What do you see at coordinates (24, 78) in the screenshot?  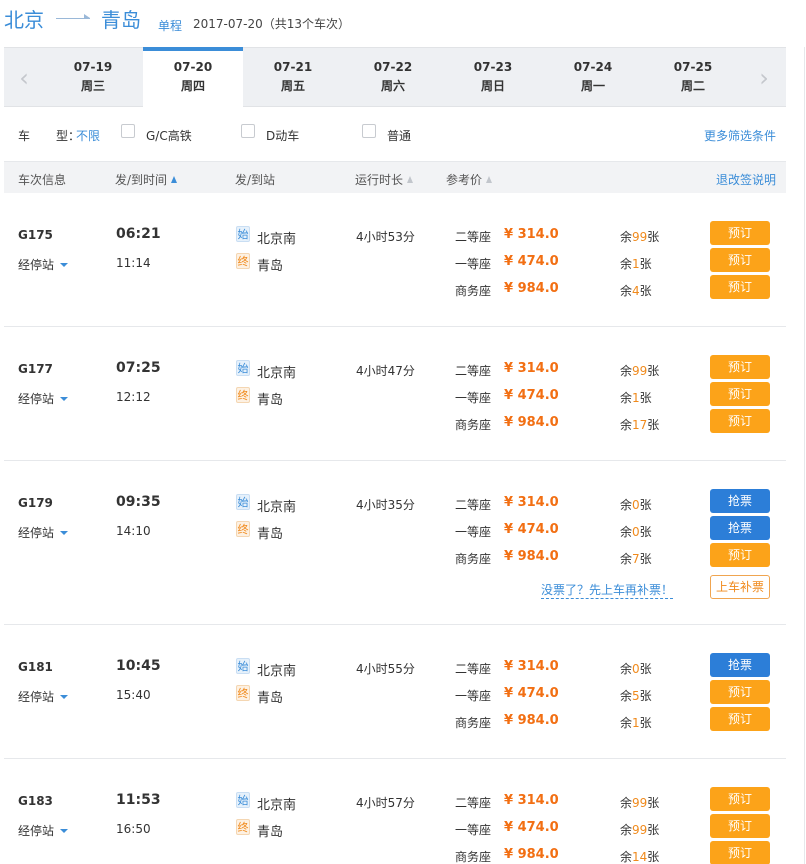 I see `prev-date-icon: ‹` at bounding box center [24, 78].